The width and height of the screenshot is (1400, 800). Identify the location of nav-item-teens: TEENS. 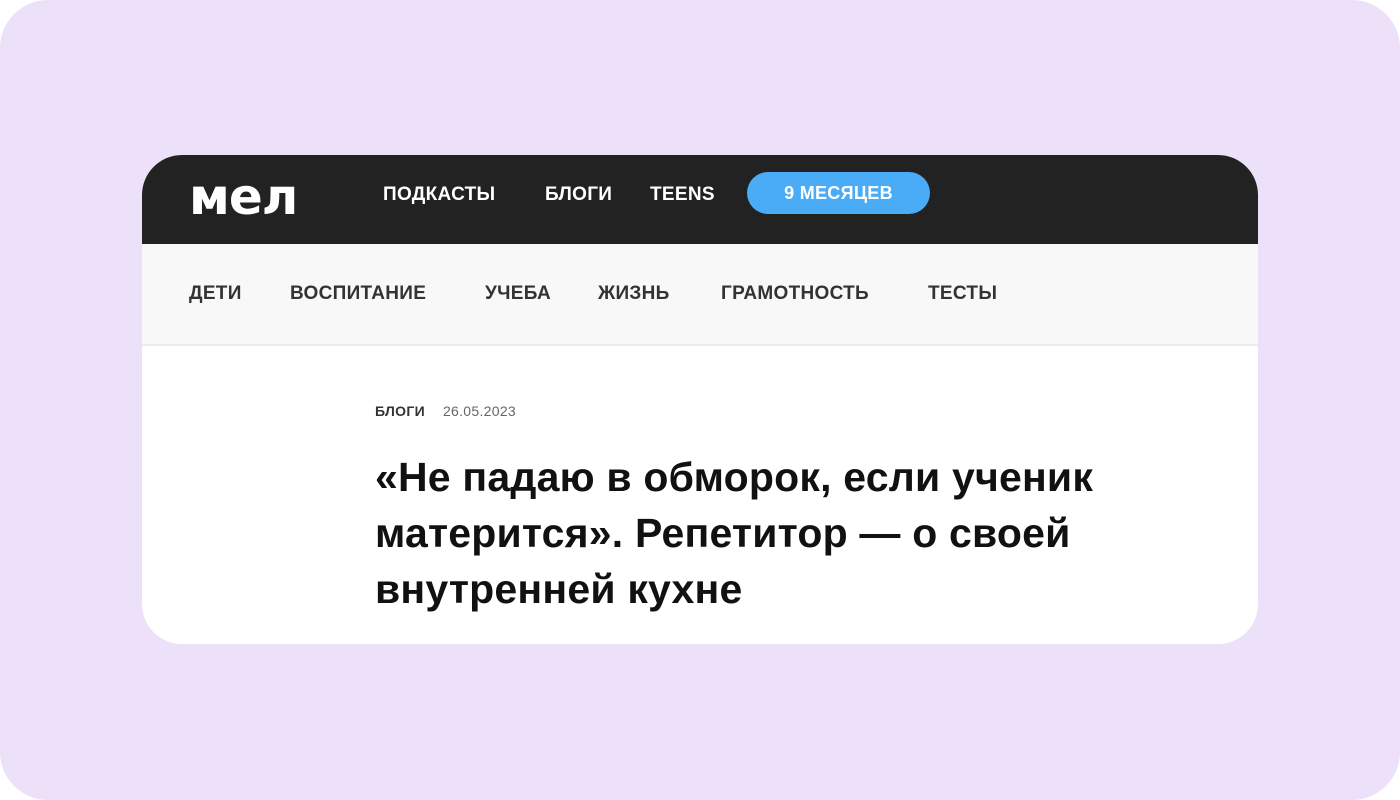
(682, 195).